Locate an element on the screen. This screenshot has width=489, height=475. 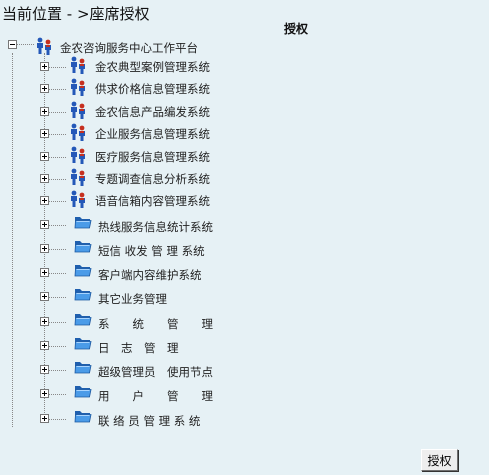
tree-node-label: 日 志 管 理 is located at coordinates (138, 348).